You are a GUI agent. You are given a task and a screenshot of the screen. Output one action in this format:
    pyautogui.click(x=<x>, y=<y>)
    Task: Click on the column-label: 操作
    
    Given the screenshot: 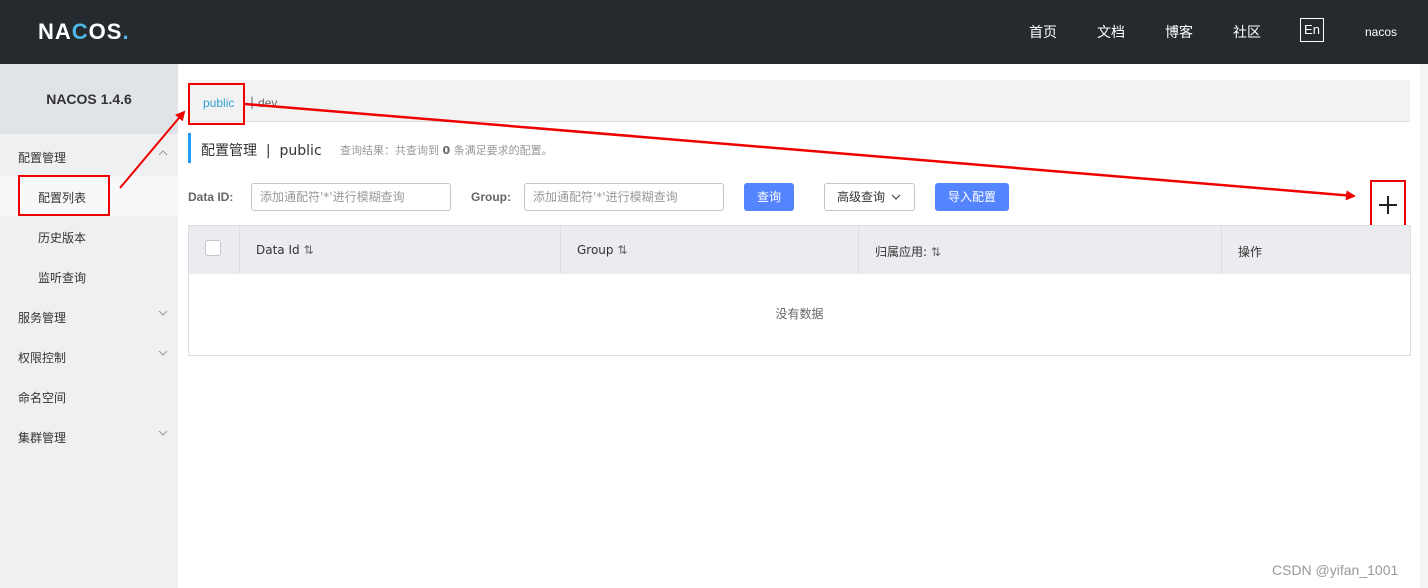 What is the action you would take?
    pyautogui.click(x=1250, y=252)
    